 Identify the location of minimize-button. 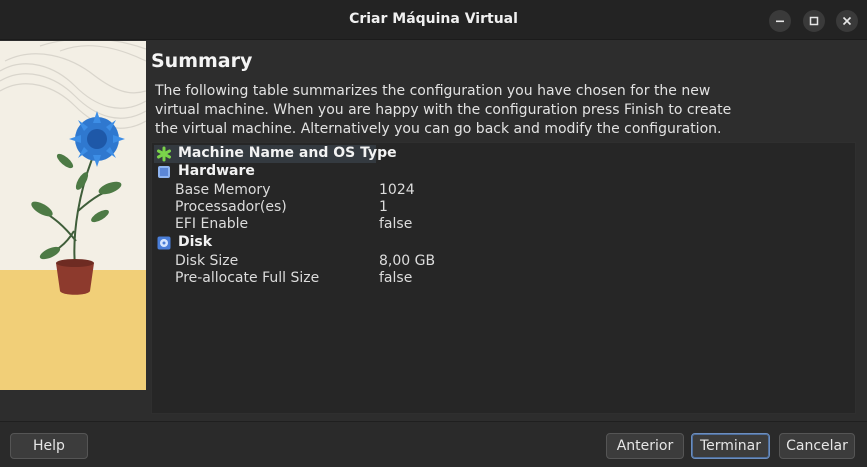
(780, 21).